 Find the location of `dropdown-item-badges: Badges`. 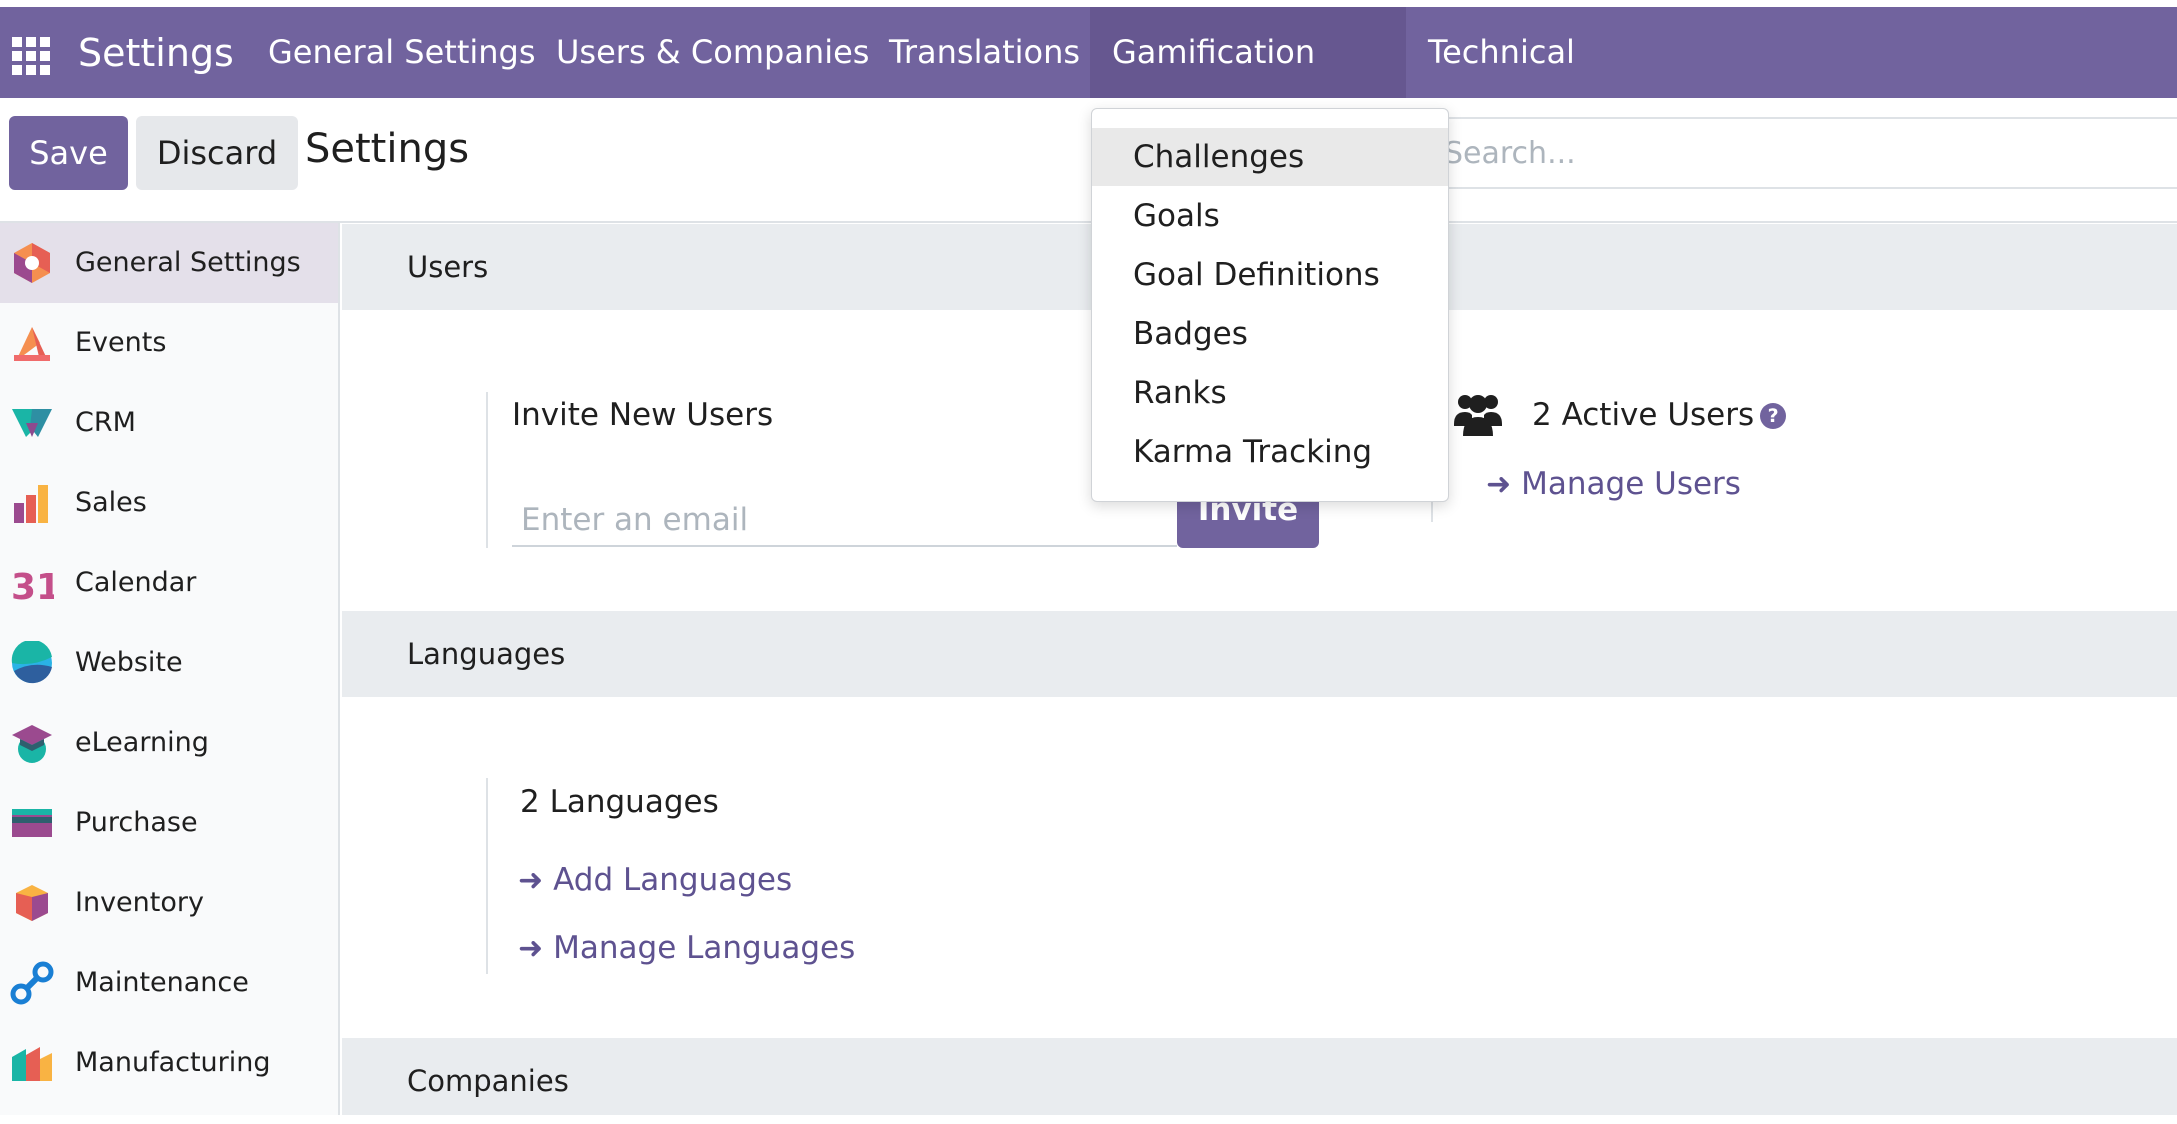

dropdown-item-badges: Badges is located at coordinates (1270, 334).